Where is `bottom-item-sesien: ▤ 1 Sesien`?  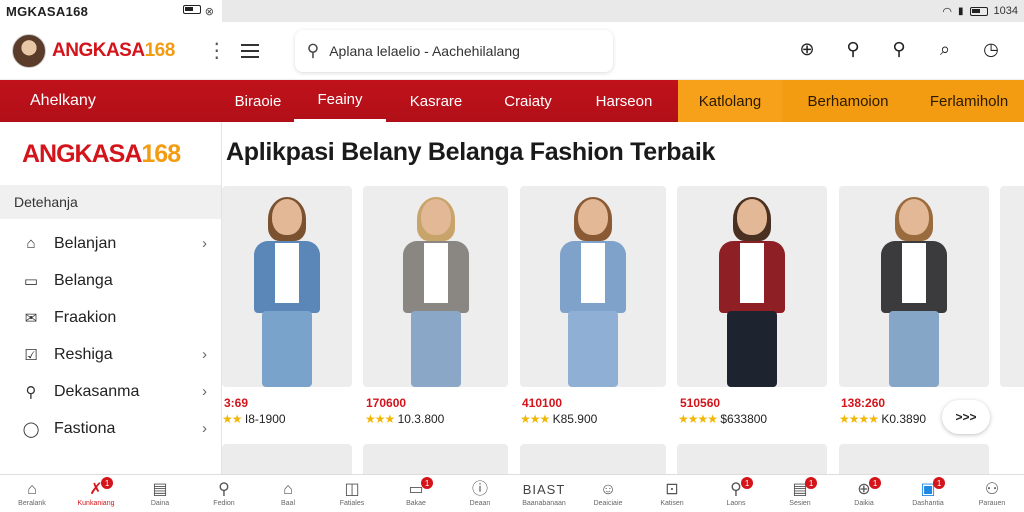
bottom-item-sesien: ▤ 1 Sesien is located at coordinates (800, 493).